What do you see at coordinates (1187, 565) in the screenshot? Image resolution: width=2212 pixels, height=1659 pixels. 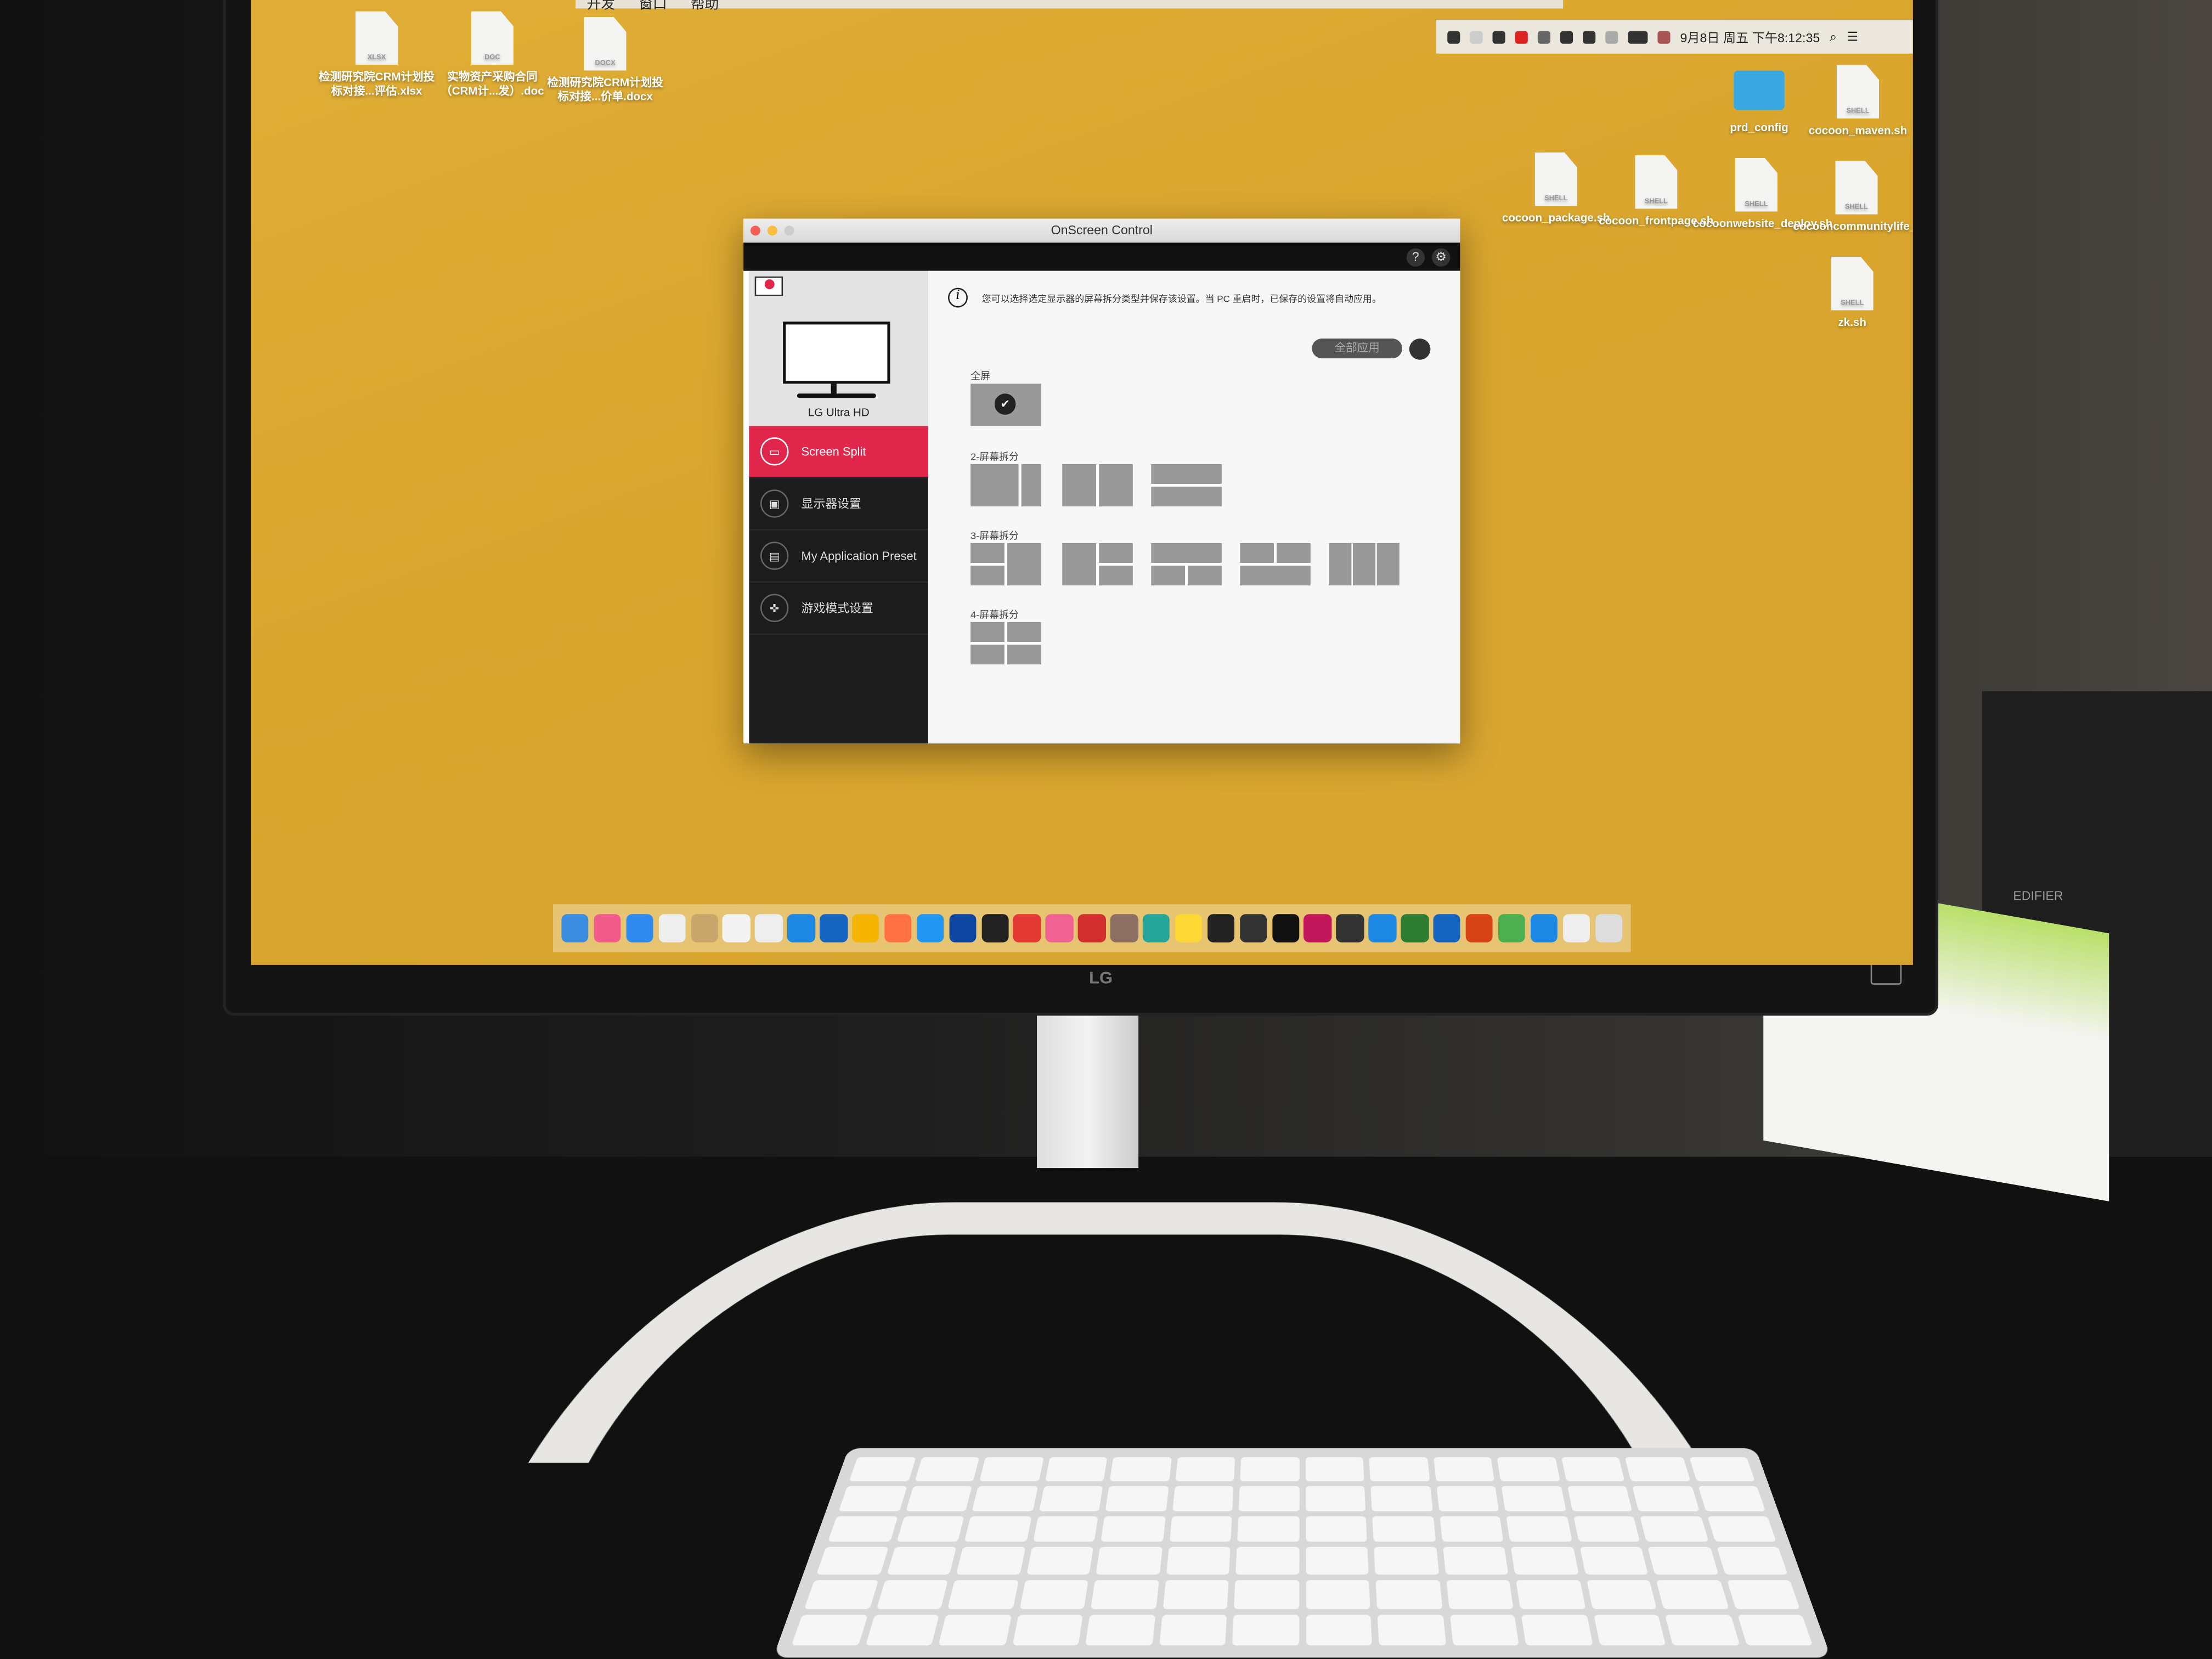 I see `layout-3-split-c` at bounding box center [1187, 565].